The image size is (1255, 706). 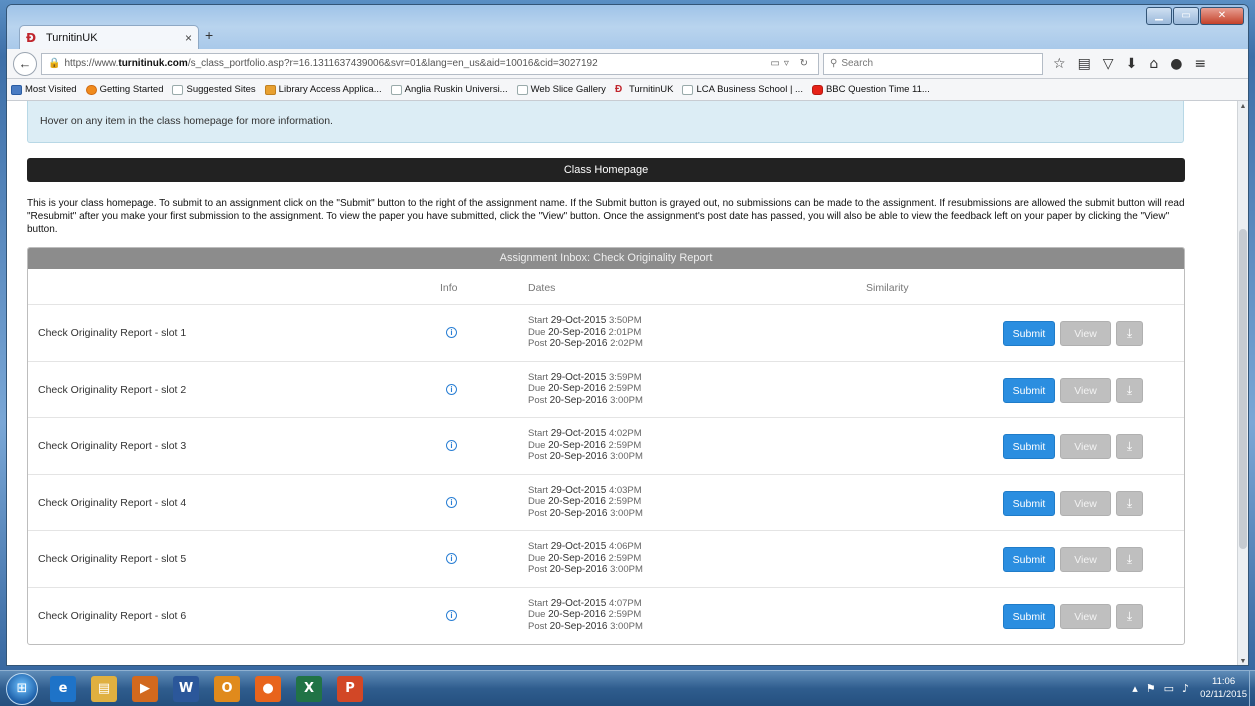 What do you see at coordinates (209, 35) in the screenshot?
I see `new-tab-button: +` at bounding box center [209, 35].